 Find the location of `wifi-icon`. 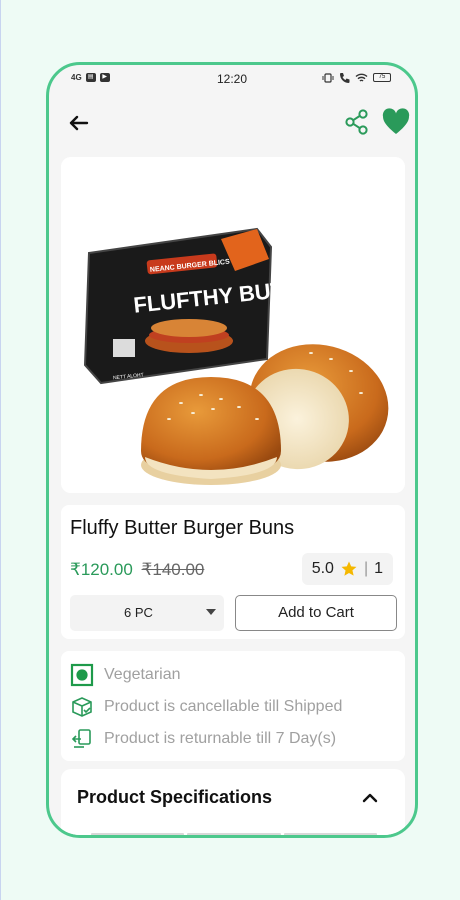

wifi-icon is located at coordinates (361, 77).